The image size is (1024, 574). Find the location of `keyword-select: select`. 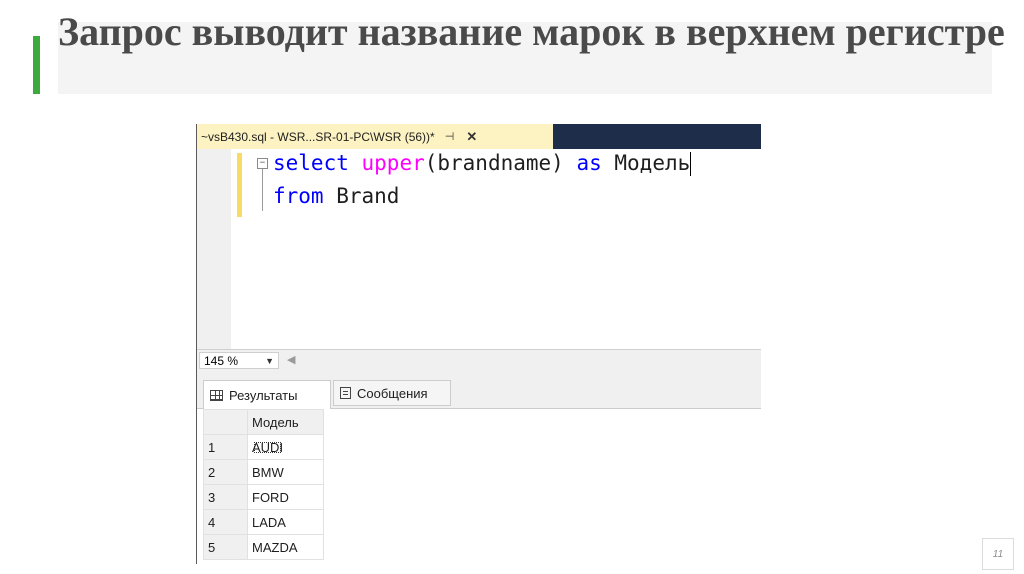

keyword-select: select is located at coordinates (311, 163).